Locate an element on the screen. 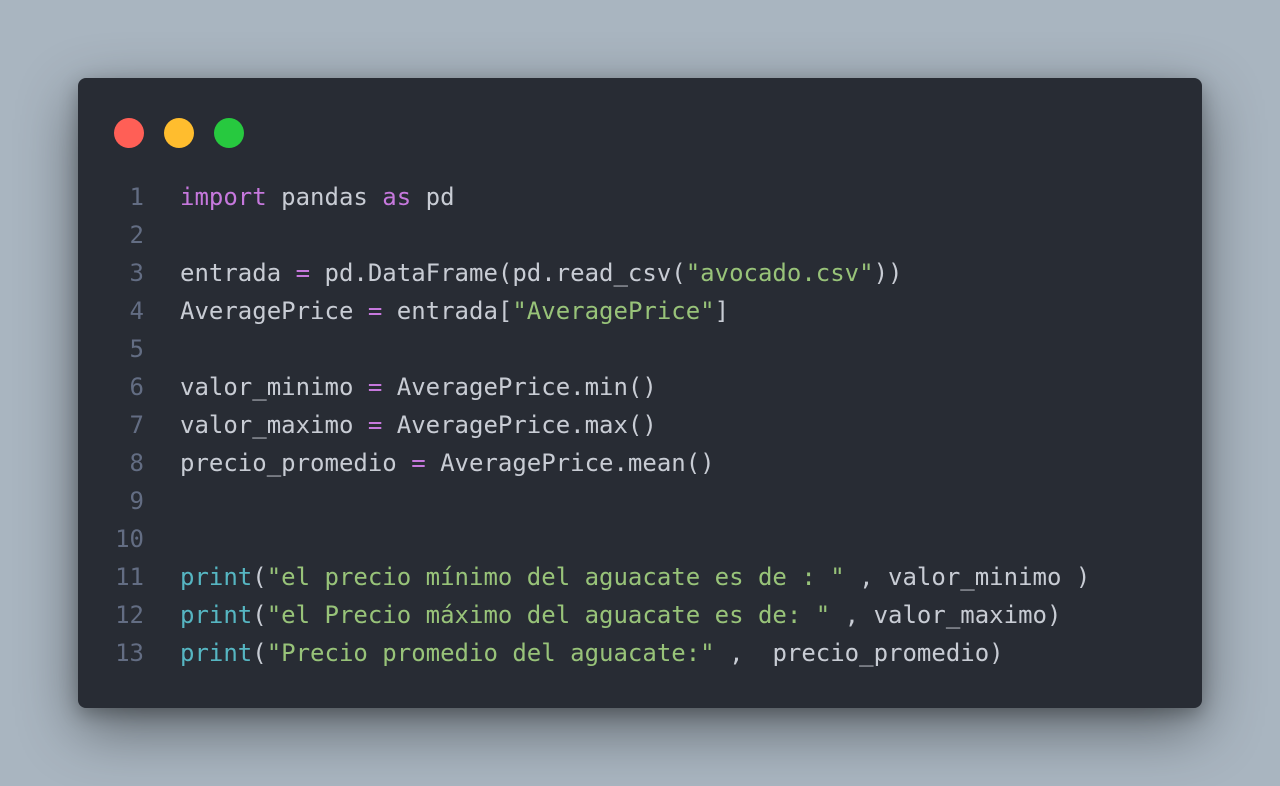 This screenshot has height=786, width=1280. code-token: , valor_minimo ) is located at coordinates (967, 577).